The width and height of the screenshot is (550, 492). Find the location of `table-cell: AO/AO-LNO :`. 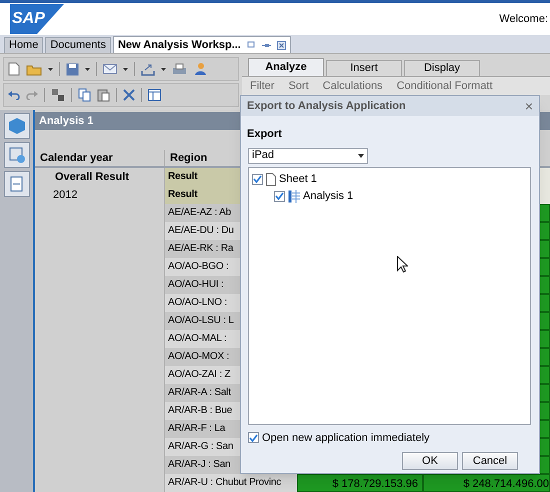

table-cell: AO/AO-LNO : is located at coordinates (197, 302).